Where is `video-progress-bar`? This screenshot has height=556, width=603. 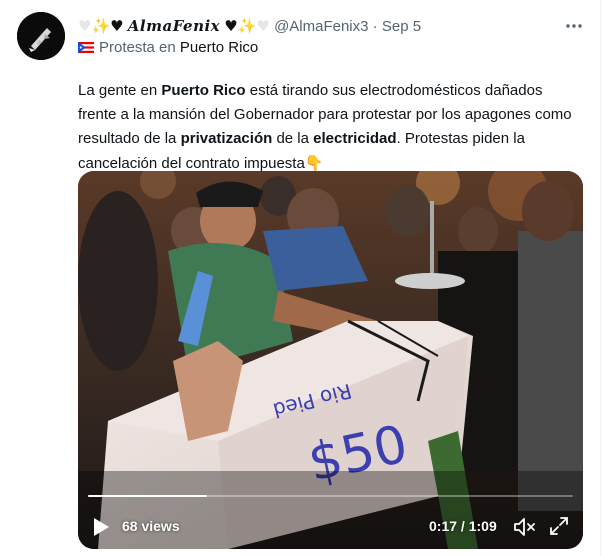 video-progress-bar is located at coordinates (330, 496).